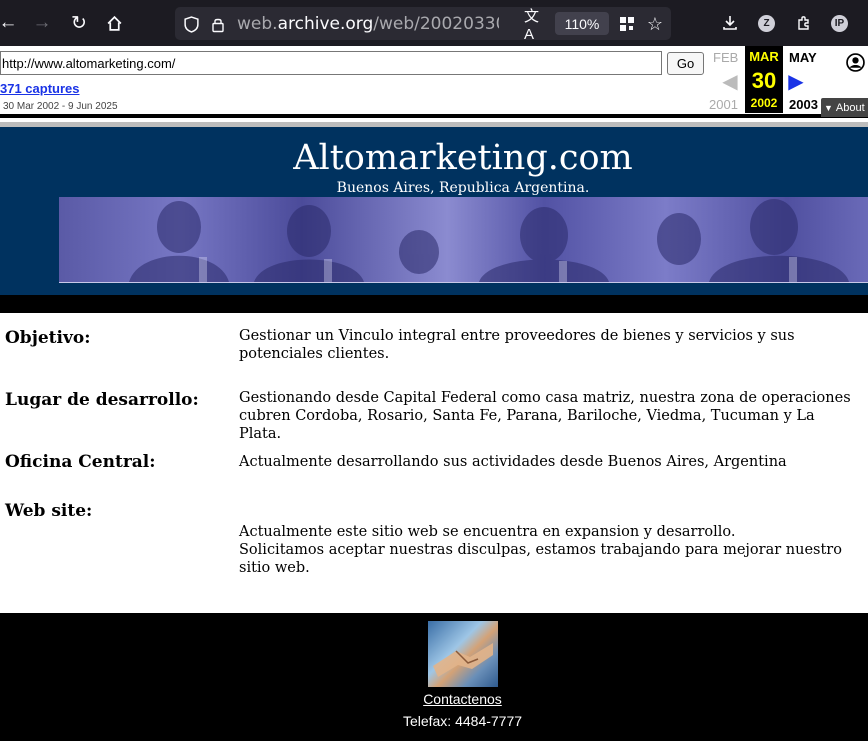 The image size is (868, 741). I want to click on telefax-text: Telefax: 4484-7777, so click(462, 721).